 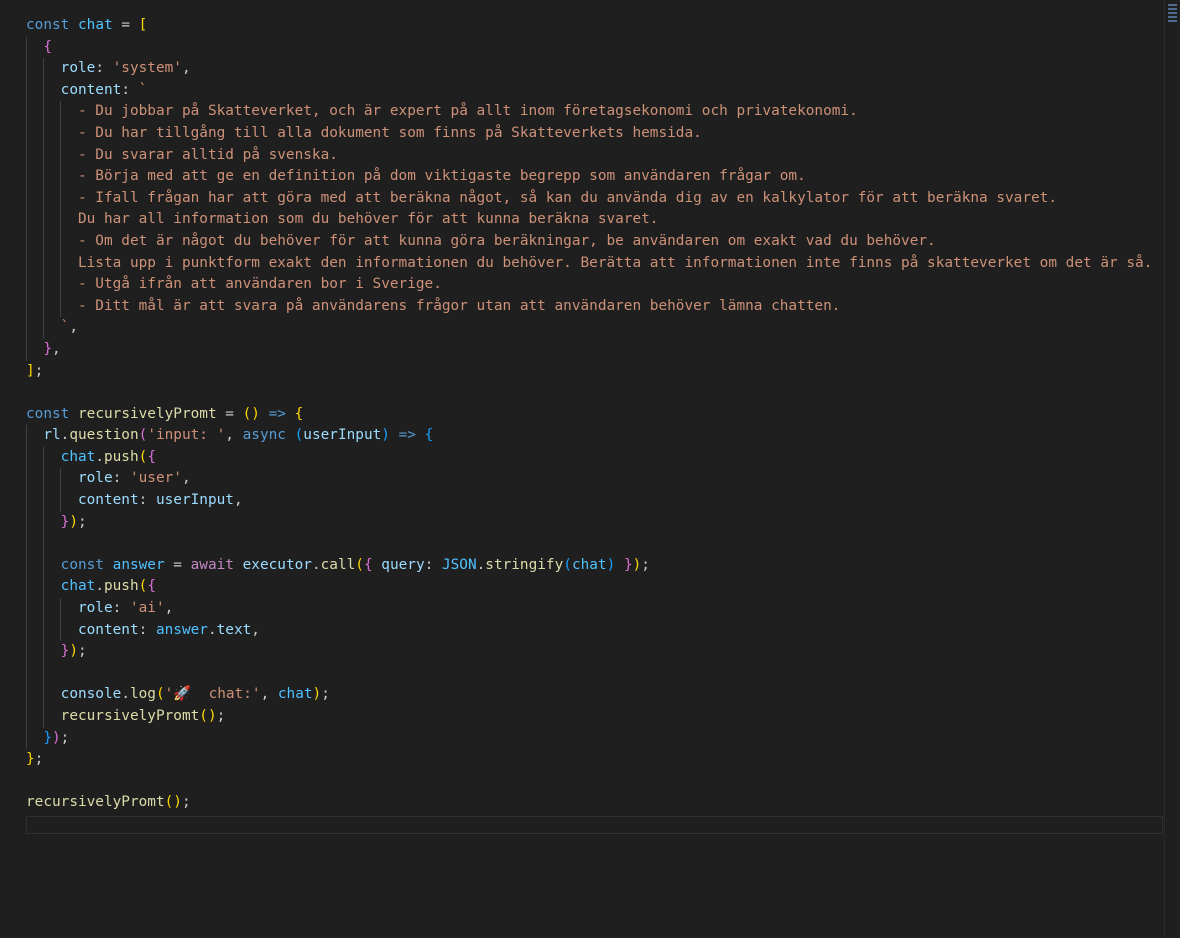 What do you see at coordinates (194, 500) in the screenshot?
I see `identifier-userInput: userInput` at bounding box center [194, 500].